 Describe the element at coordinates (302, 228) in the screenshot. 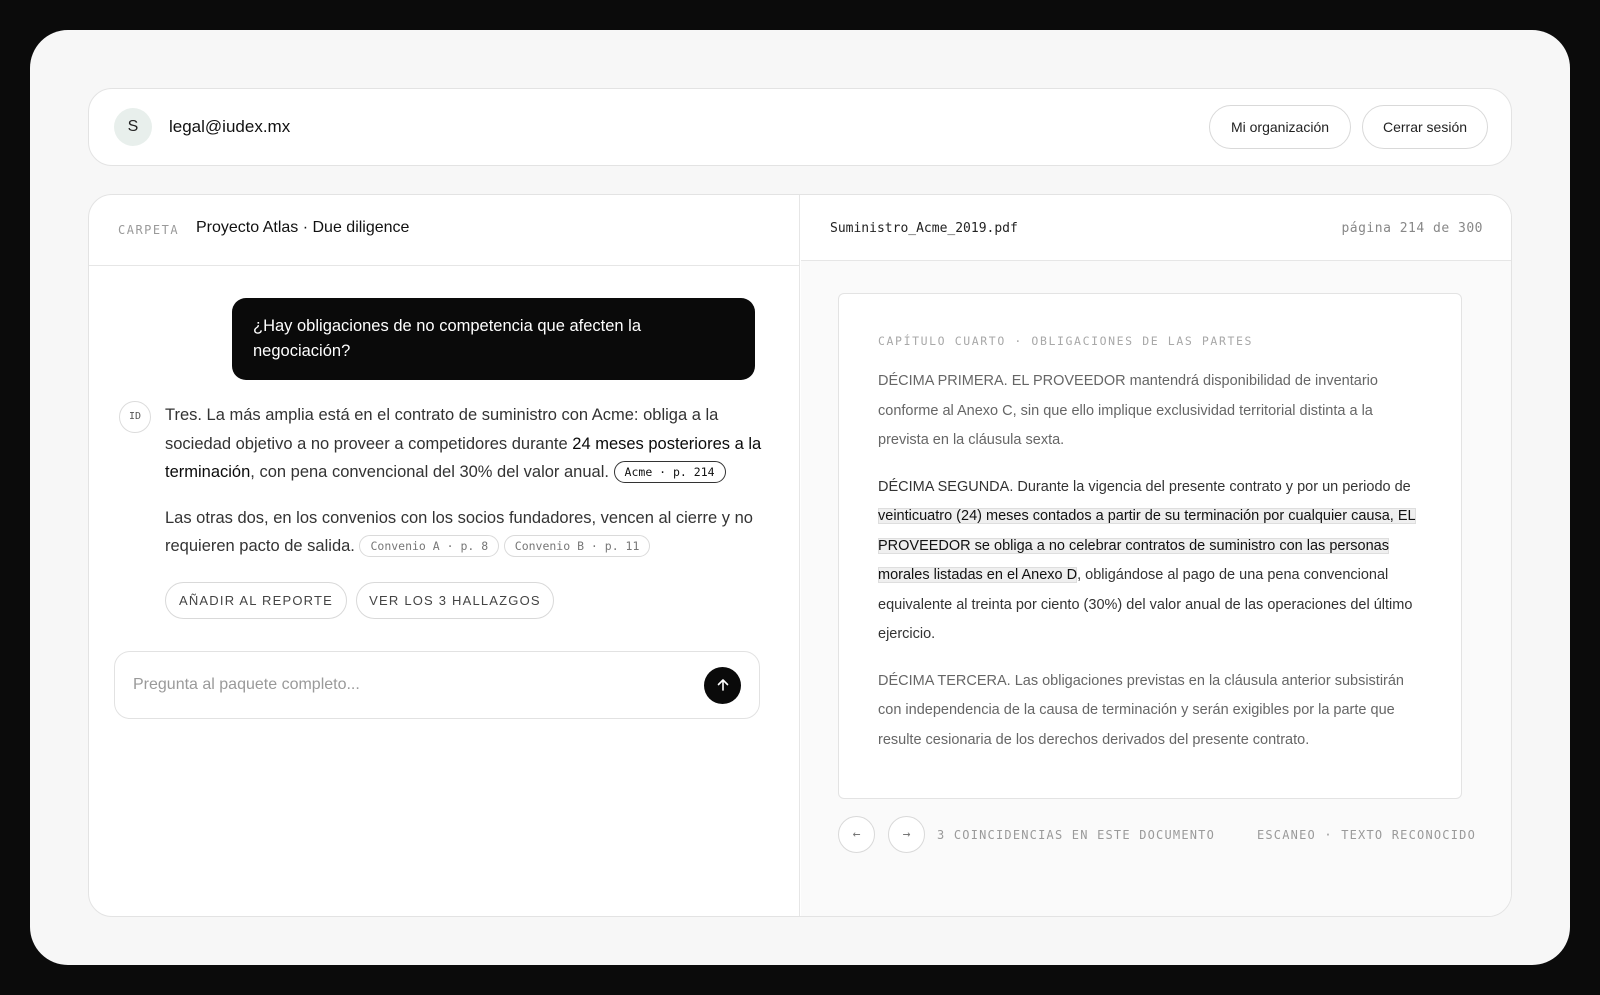

I see `folder-name: Proyecto Atlas · Due diligence` at that location.